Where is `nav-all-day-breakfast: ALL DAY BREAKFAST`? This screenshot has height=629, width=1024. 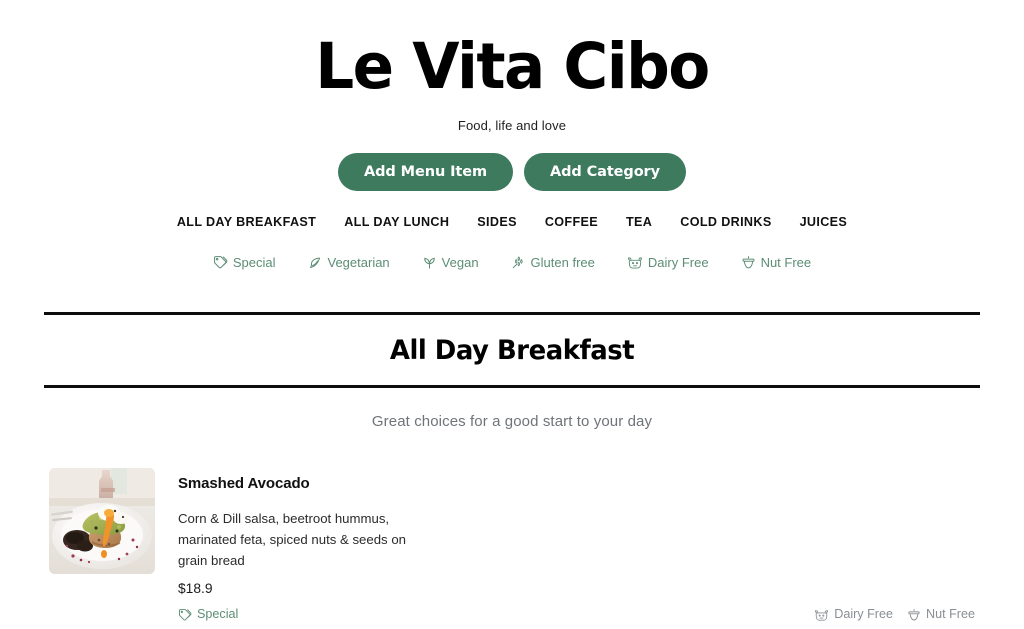 nav-all-day-breakfast: ALL DAY BREAKFAST is located at coordinates (246, 222).